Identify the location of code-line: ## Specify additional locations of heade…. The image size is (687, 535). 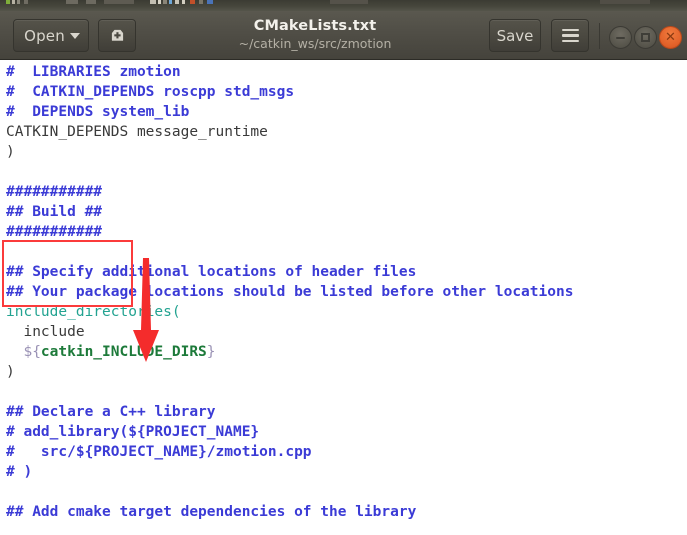
(289, 272).